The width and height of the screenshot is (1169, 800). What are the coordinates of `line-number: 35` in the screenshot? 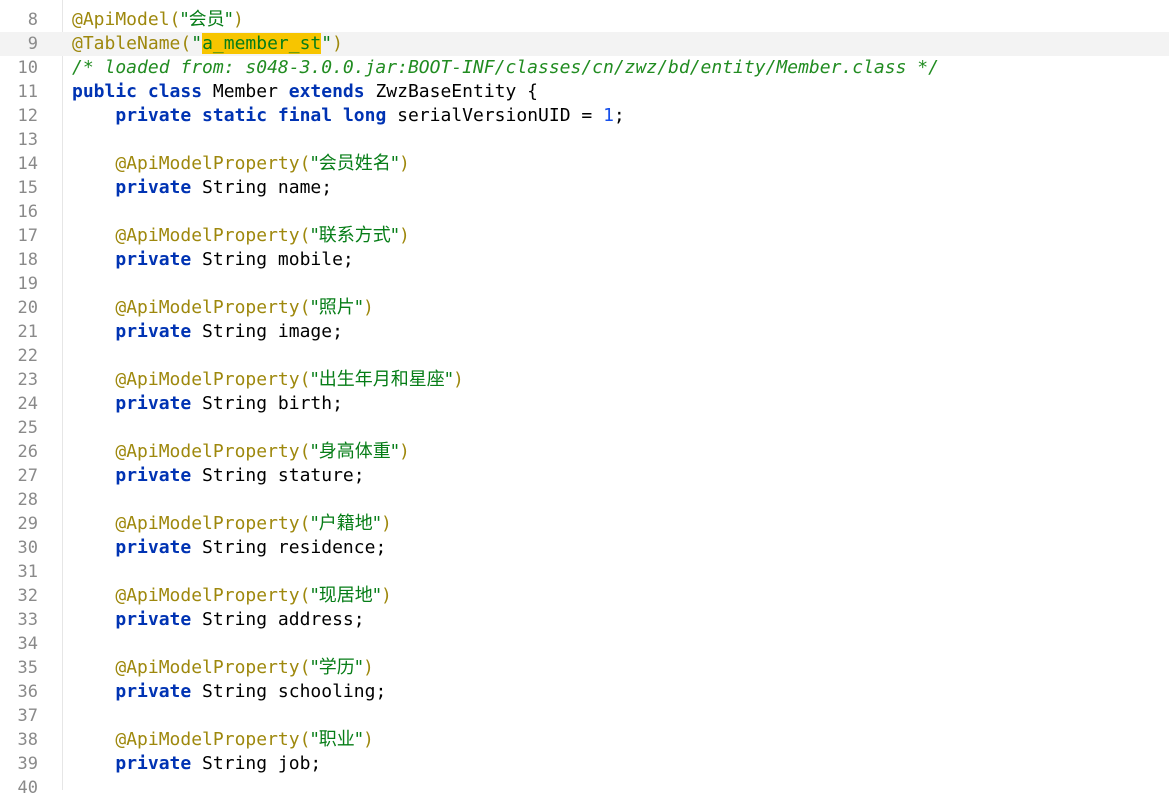 It's located at (27, 668).